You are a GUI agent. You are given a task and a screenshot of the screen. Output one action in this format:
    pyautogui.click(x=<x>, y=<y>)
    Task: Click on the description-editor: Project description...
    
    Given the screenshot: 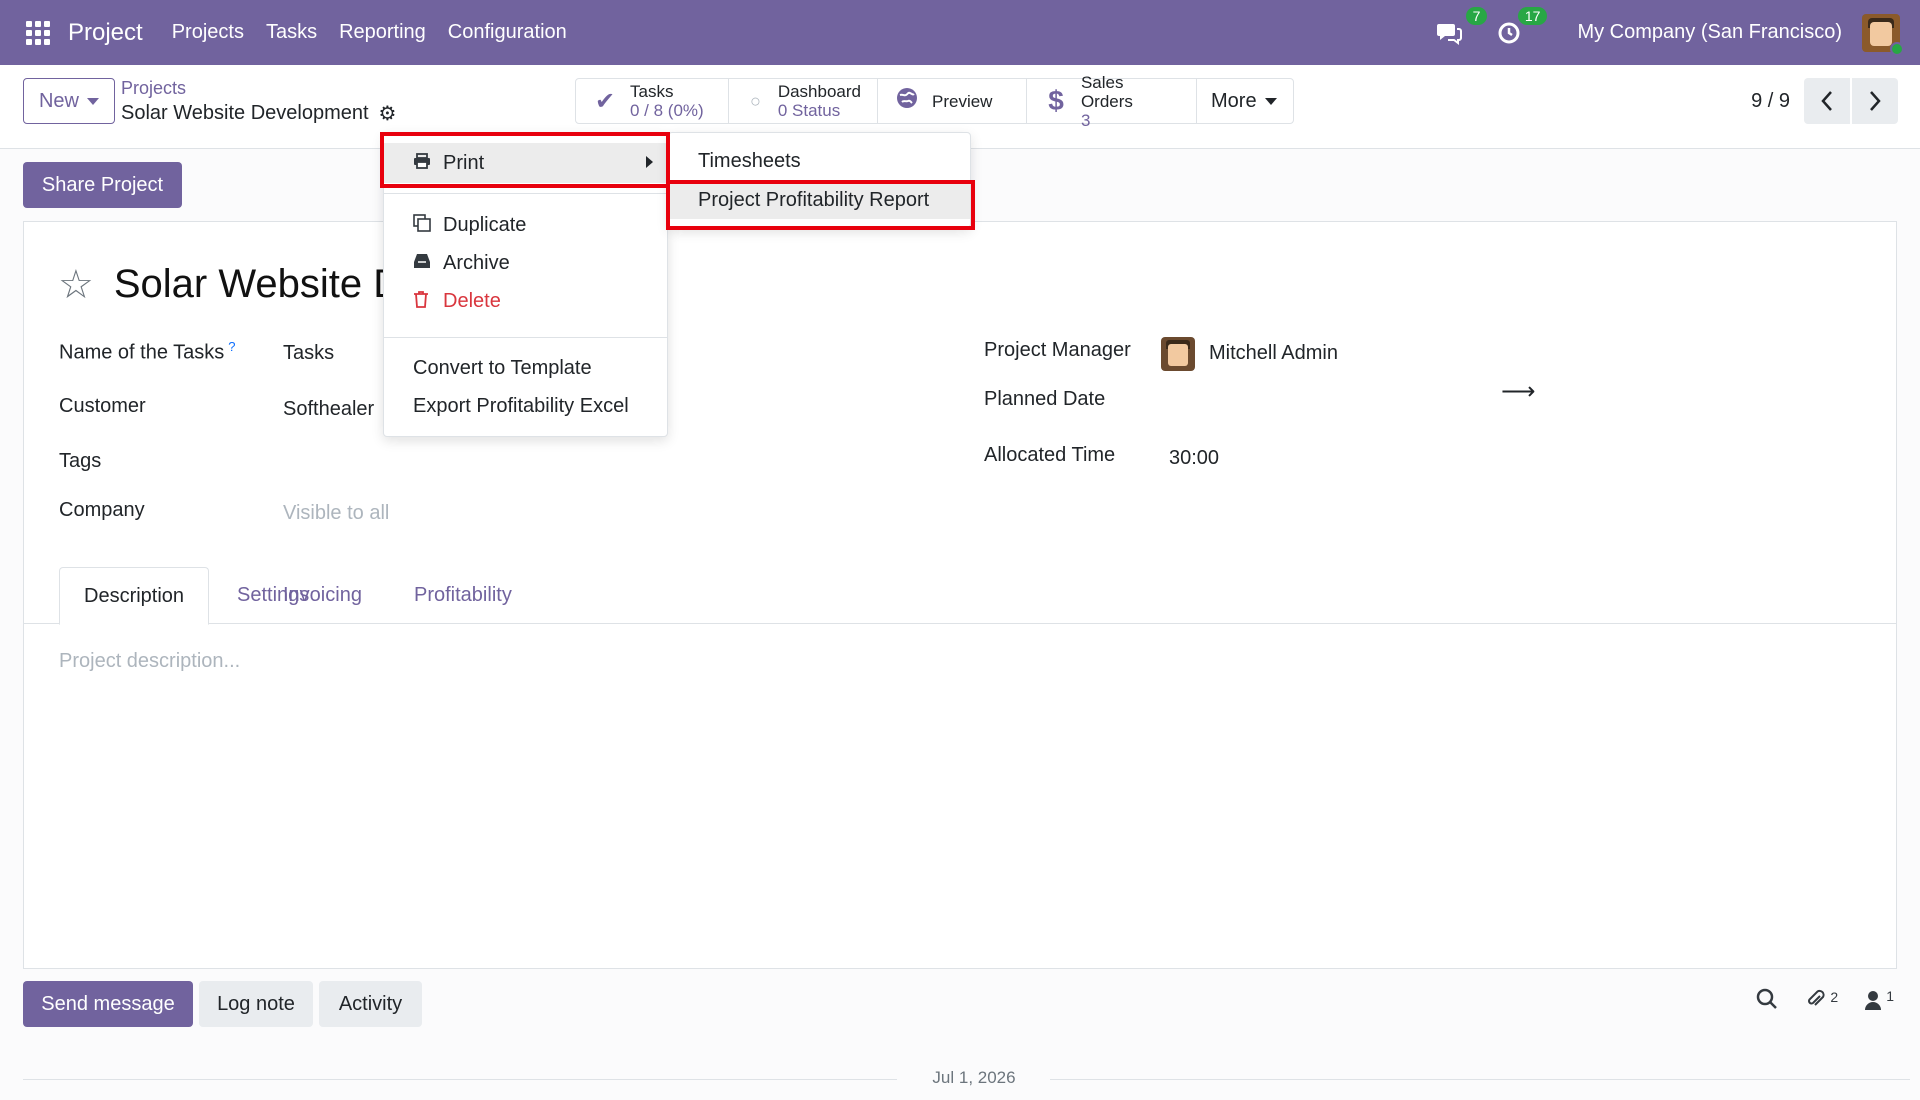 What is the action you would take?
    pyautogui.click(x=149, y=661)
    